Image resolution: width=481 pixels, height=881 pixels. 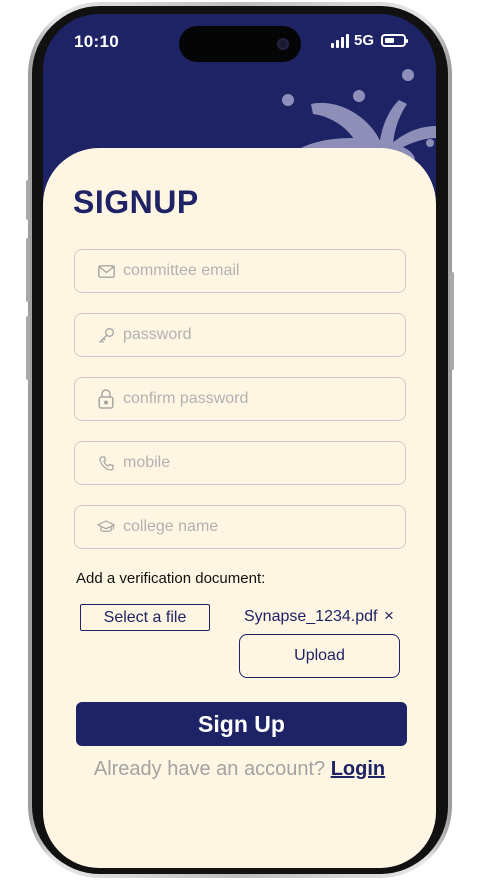 I want to click on dynamic-island, so click(x=240, y=44).